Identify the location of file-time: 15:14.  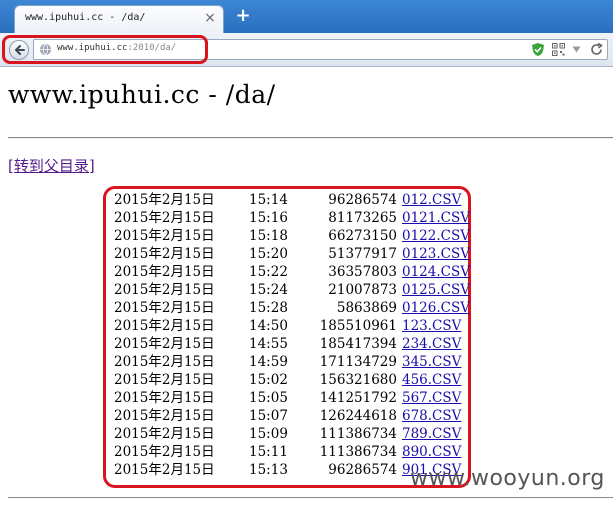
(268, 200).